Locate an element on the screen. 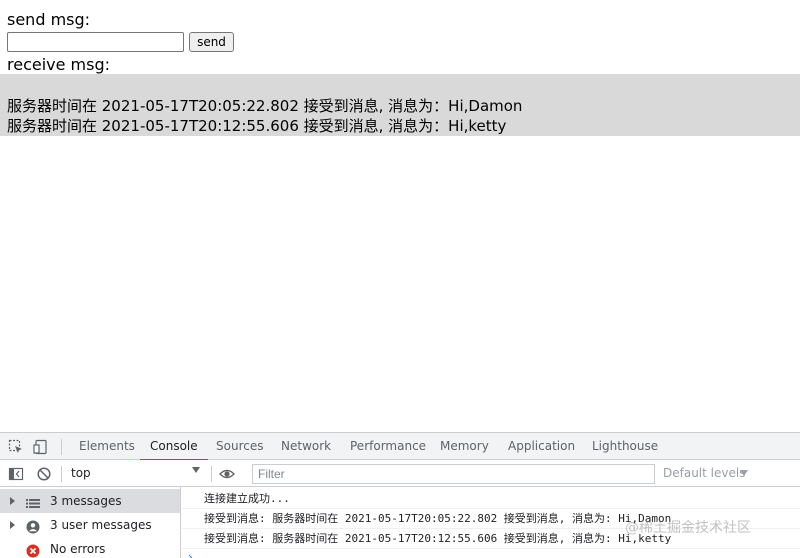  error-icon is located at coordinates (33, 550).